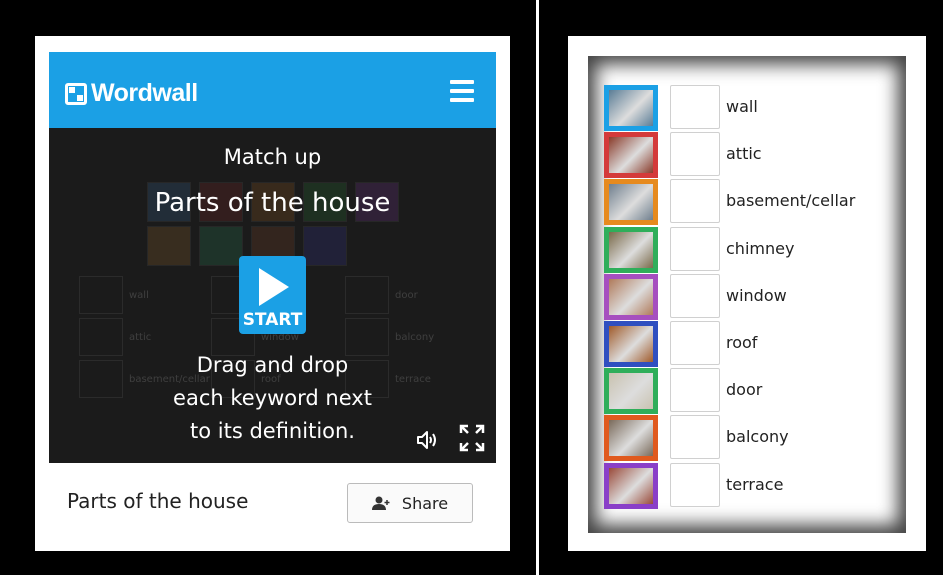 The width and height of the screenshot is (943, 575). What do you see at coordinates (272, 431) in the screenshot?
I see `instruction-line: to its definition.` at bounding box center [272, 431].